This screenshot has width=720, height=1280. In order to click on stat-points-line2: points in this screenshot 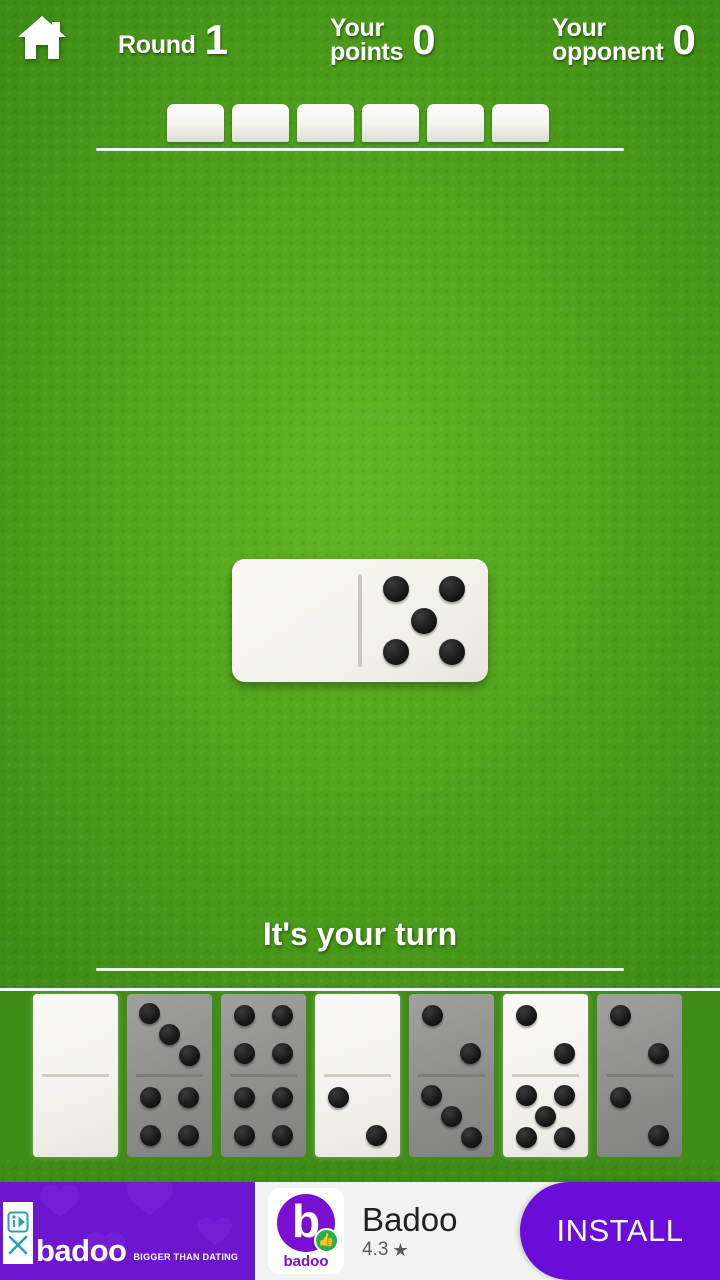, I will do `click(367, 52)`.